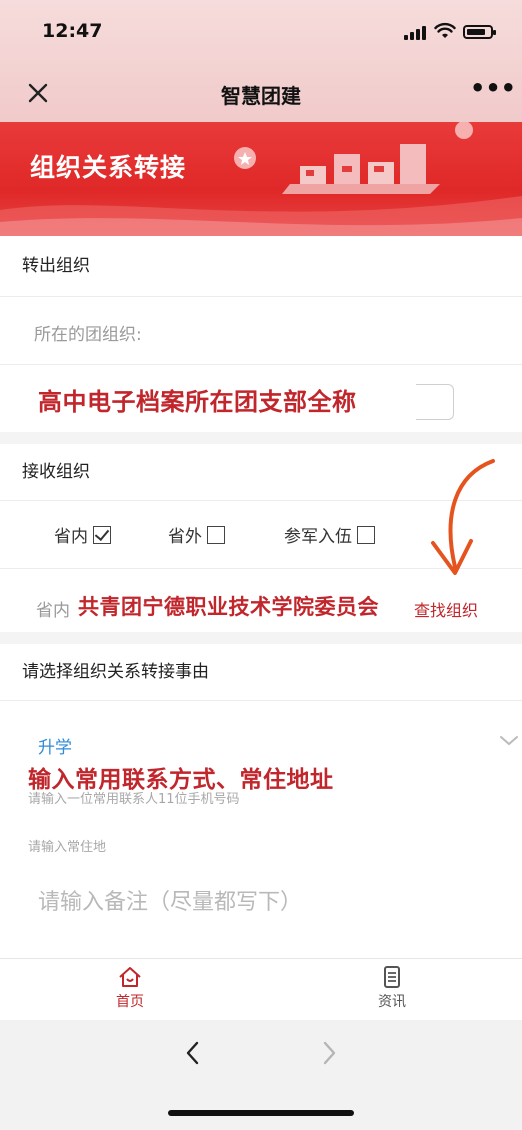  What do you see at coordinates (130, 1002) in the screenshot?
I see `tab-home-label: 首页` at bounding box center [130, 1002].